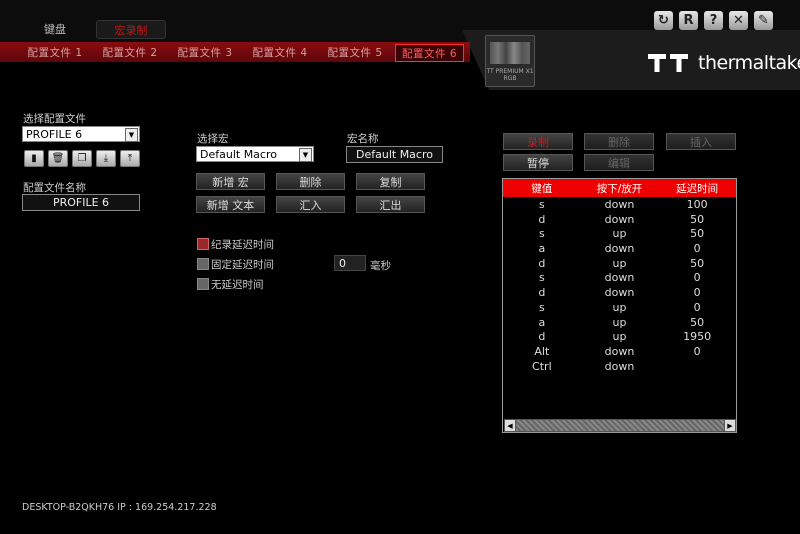 The height and width of the screenshot is (534, 800). I want to click on table-row: d down 0, so click(619, 293).